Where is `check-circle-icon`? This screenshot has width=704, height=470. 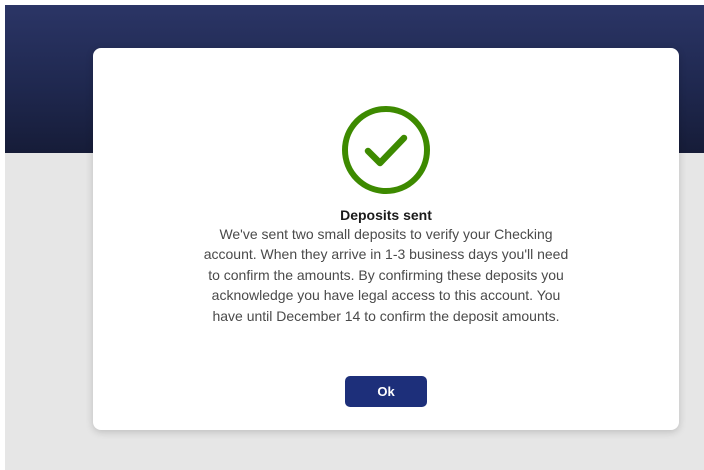 check-circle-icon is located at coordinates (386, 150).